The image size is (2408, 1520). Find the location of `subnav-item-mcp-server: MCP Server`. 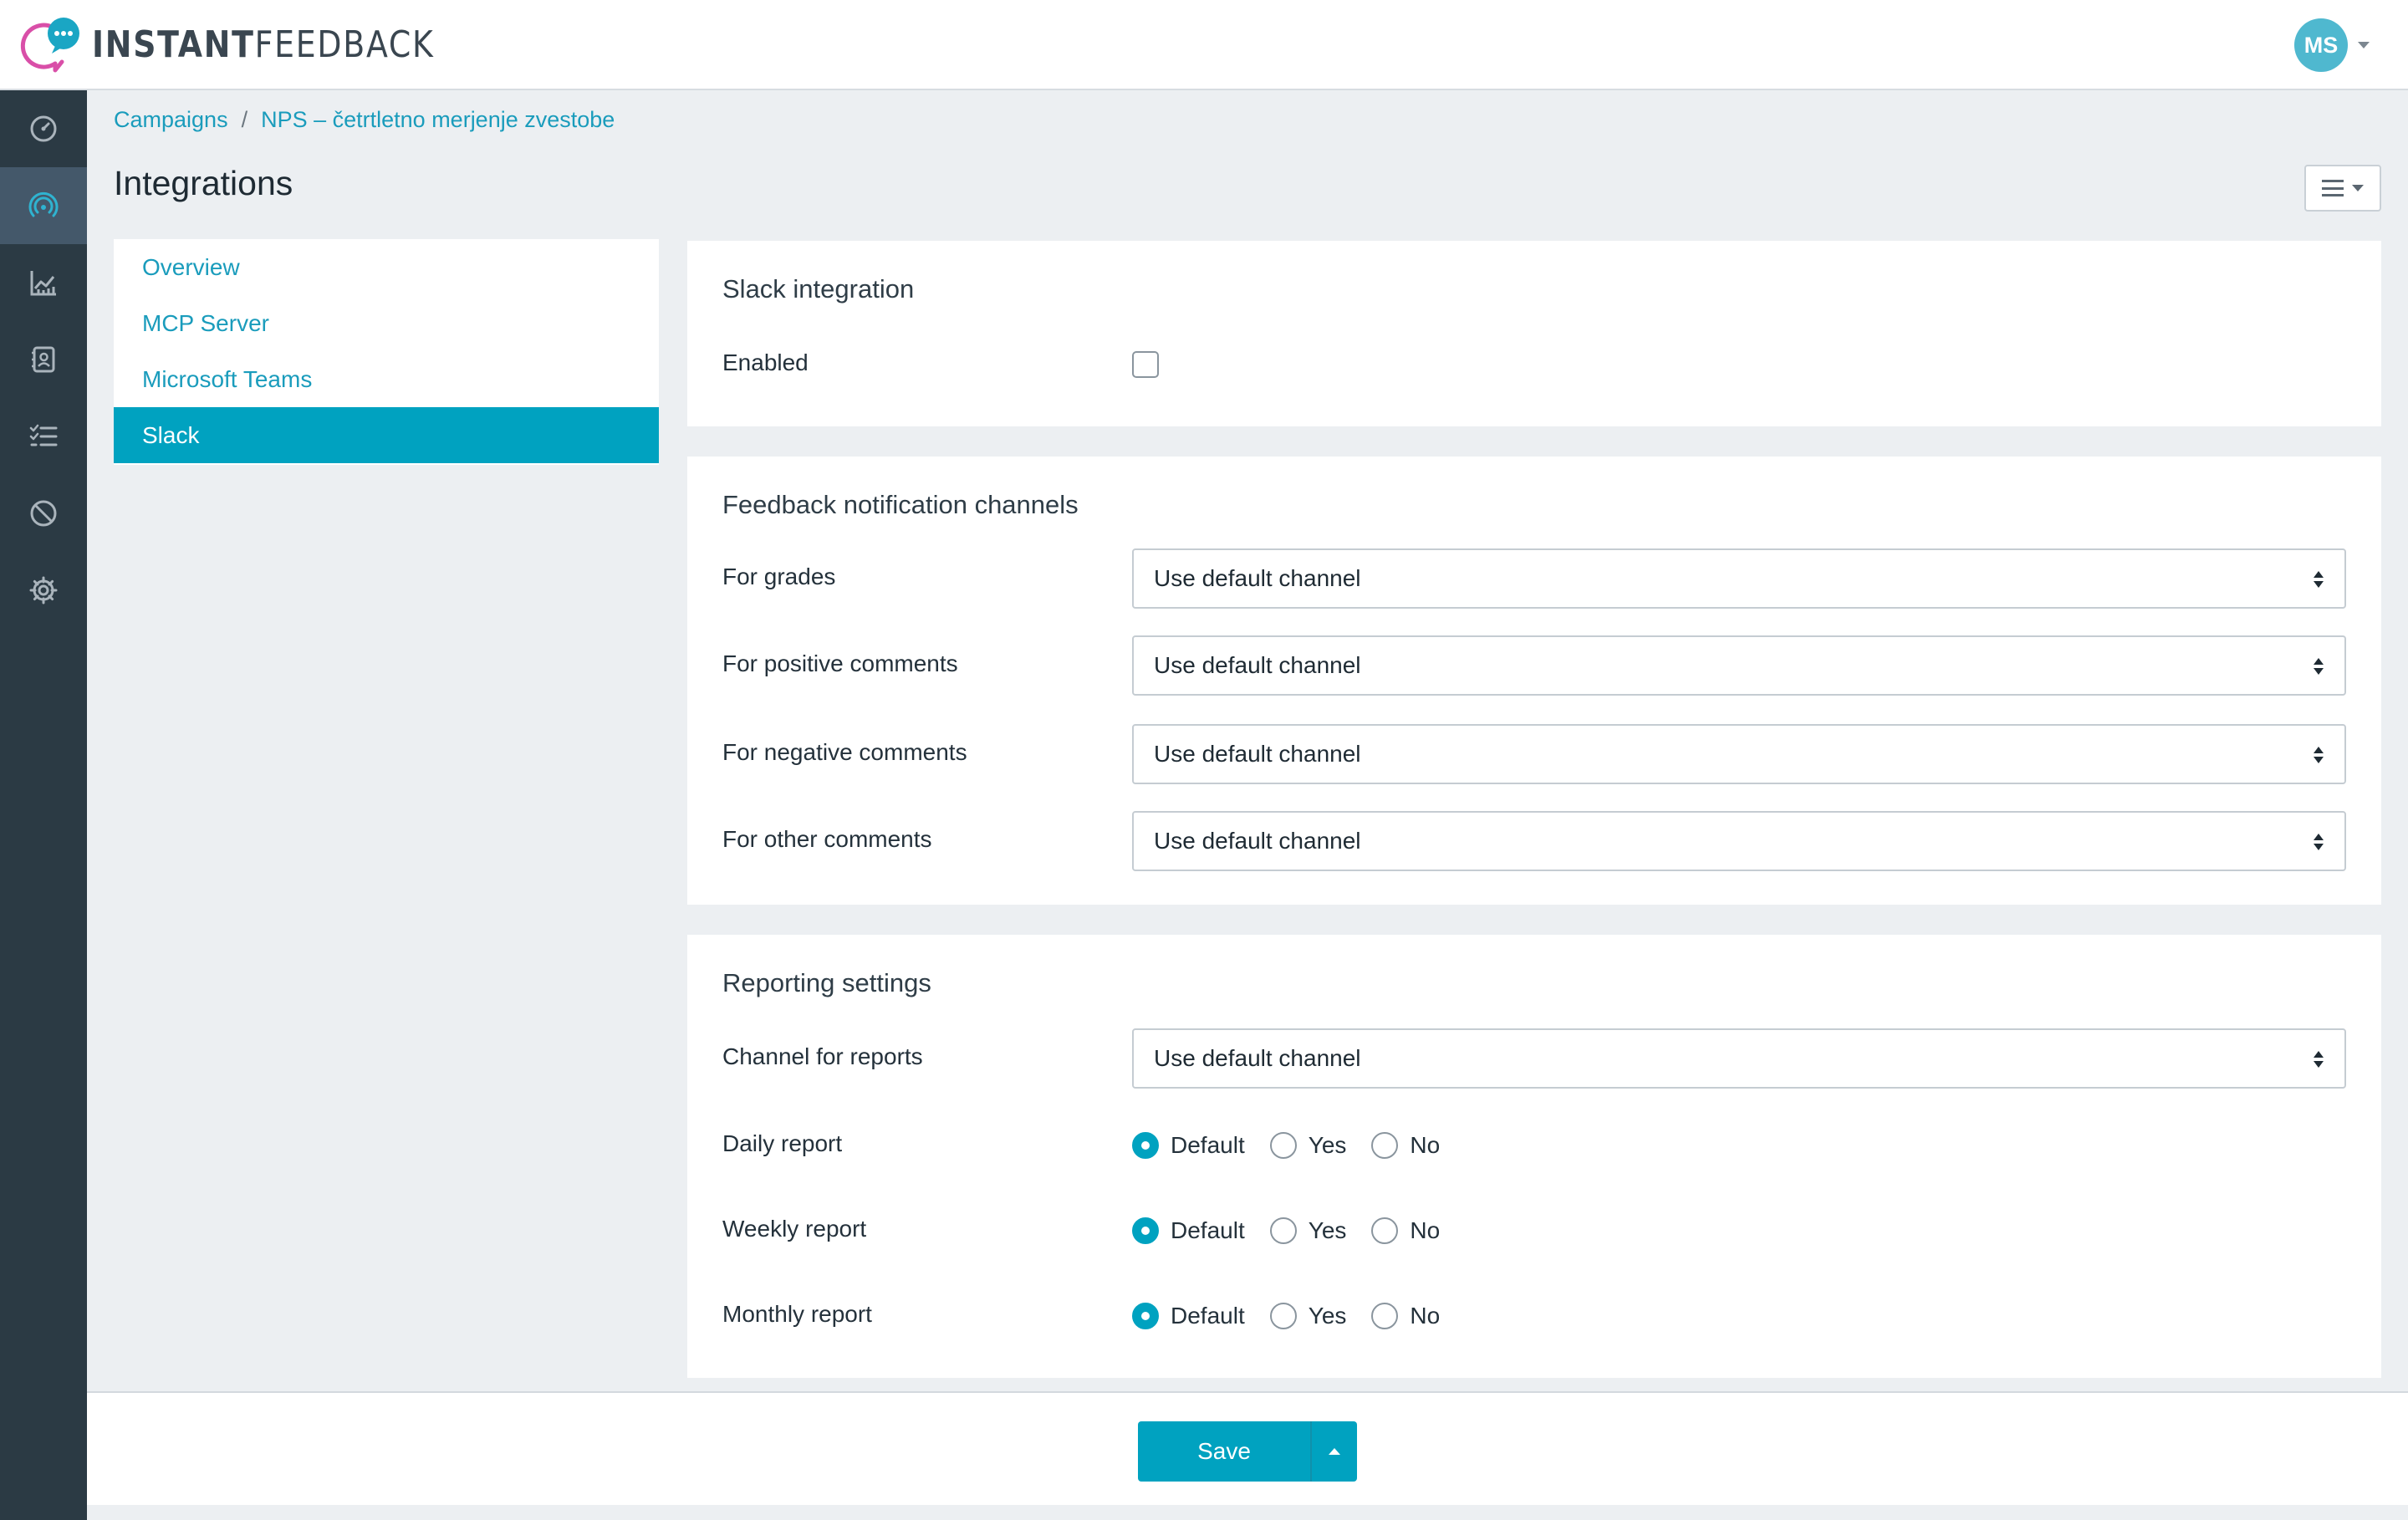

subnav-item-mcp-server: MCP Server is located at coordinates (386, 323).